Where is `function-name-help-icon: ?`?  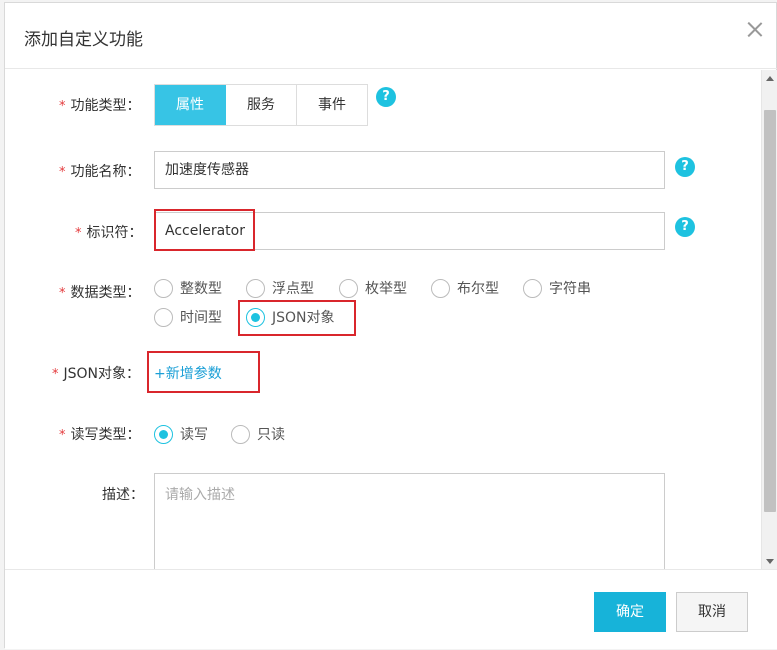 function-name-help-icon: ? is located at coordinates (685, 167).